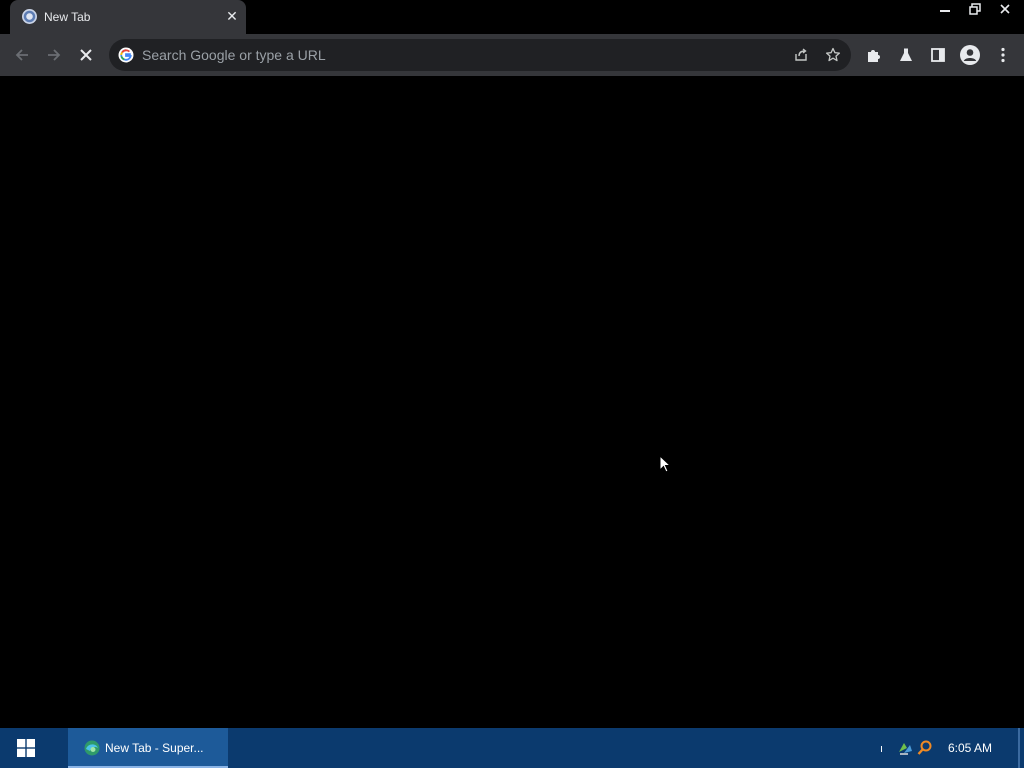  I want to click on menu-kebab-icon, so click(1003, 55).